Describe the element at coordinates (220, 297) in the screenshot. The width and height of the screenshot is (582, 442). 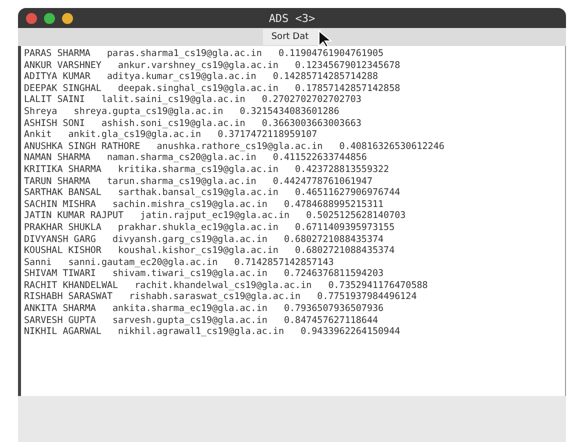
I see `output-line: RISHABH SARASWAT rishabh.saraswat_cs19@gla.ac.in 0.7751937984496124` at that location.